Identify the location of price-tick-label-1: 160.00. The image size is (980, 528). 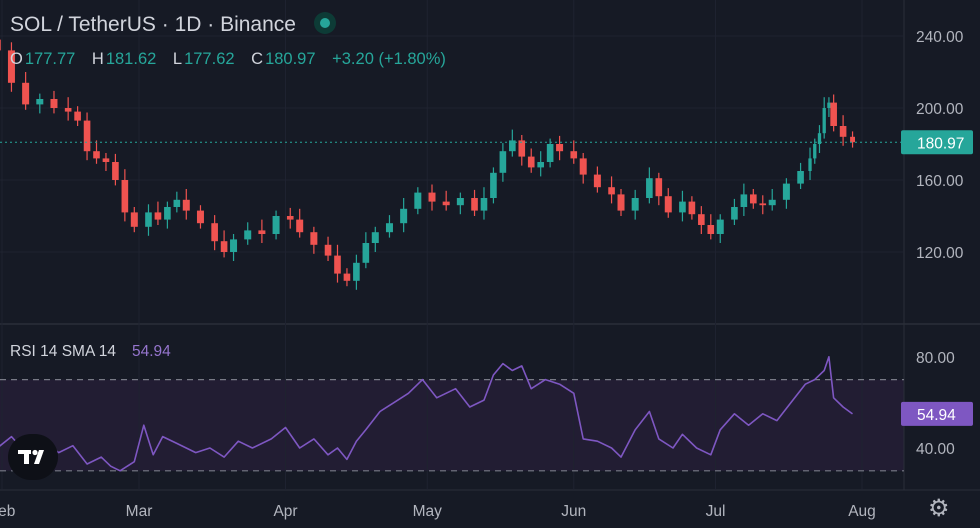
(940, 181).